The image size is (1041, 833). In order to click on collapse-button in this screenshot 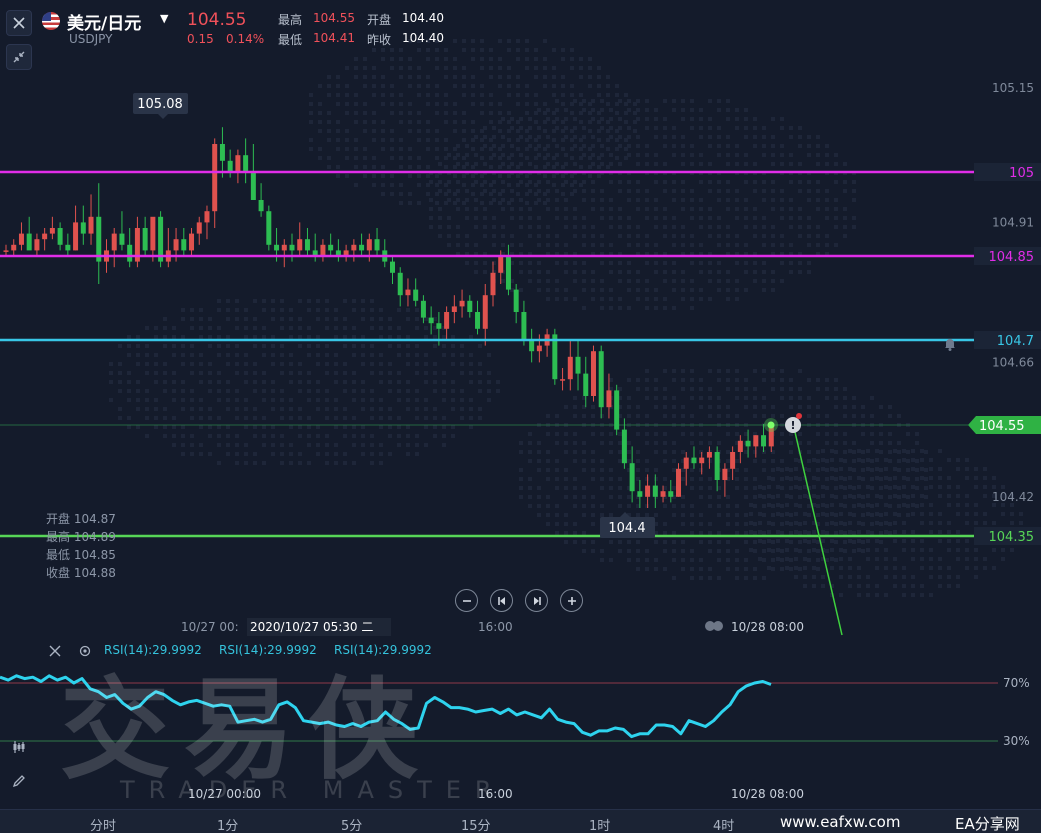, I will do `click(19, 57)`.